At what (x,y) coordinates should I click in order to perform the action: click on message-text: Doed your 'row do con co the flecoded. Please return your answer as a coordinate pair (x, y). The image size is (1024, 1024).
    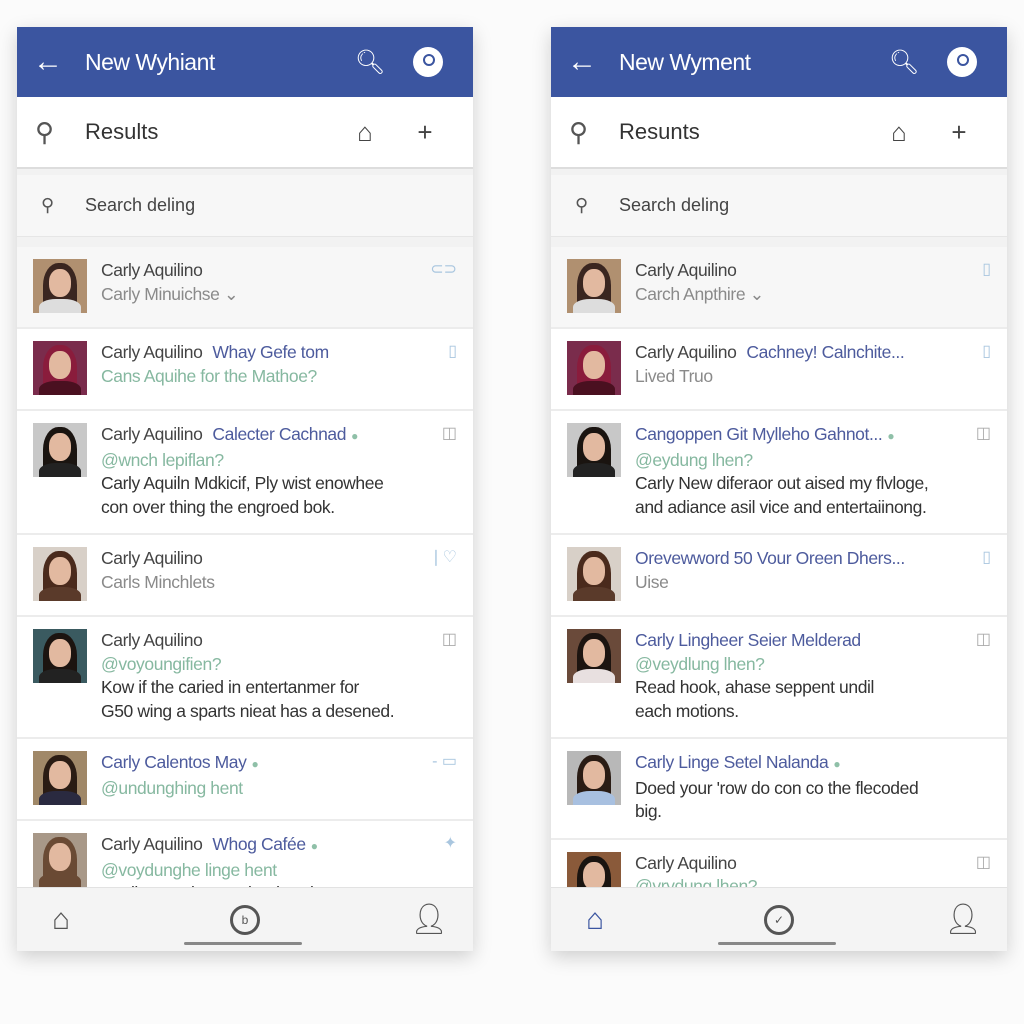
    Looking at the image, I should click on (777, 787).